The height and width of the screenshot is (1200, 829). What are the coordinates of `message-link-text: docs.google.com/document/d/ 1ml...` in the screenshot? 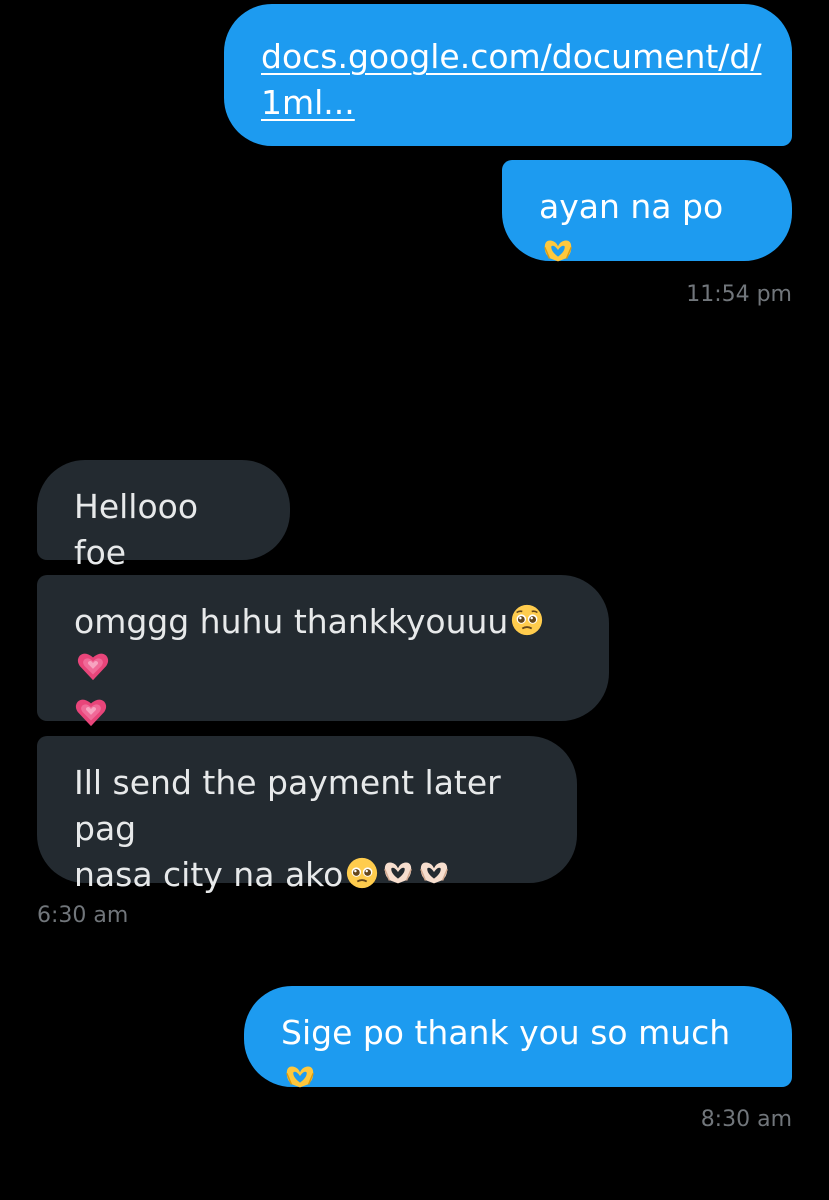 It's located at (511, 80).